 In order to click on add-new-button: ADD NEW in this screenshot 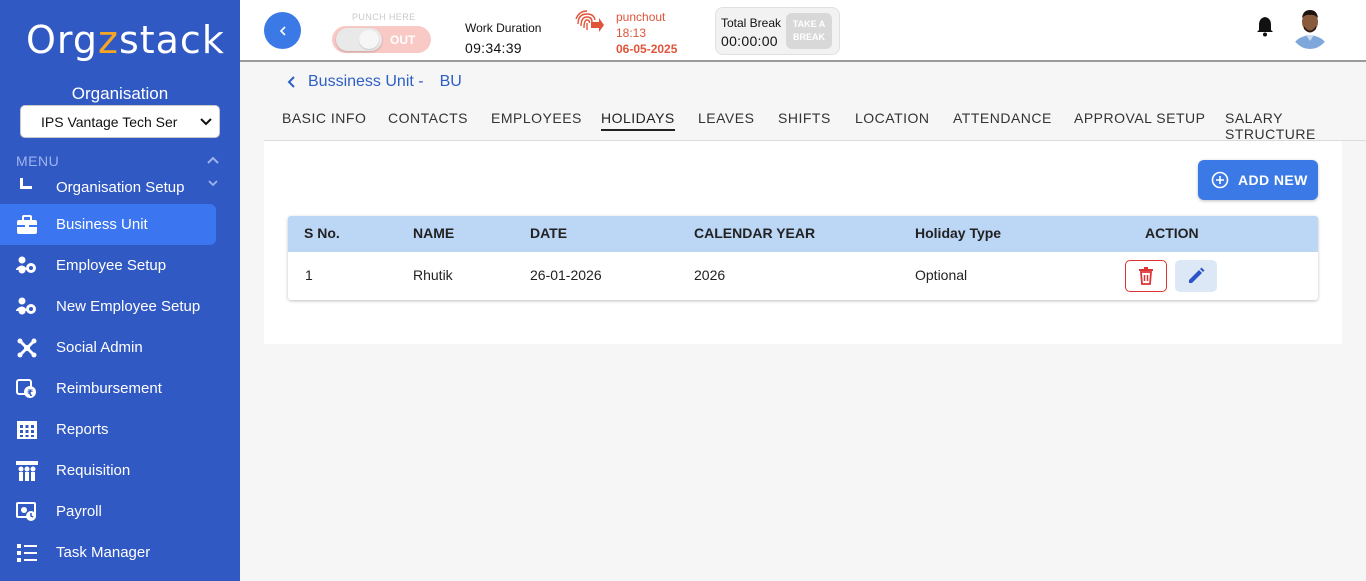, I will do `click(1258, 180)`.